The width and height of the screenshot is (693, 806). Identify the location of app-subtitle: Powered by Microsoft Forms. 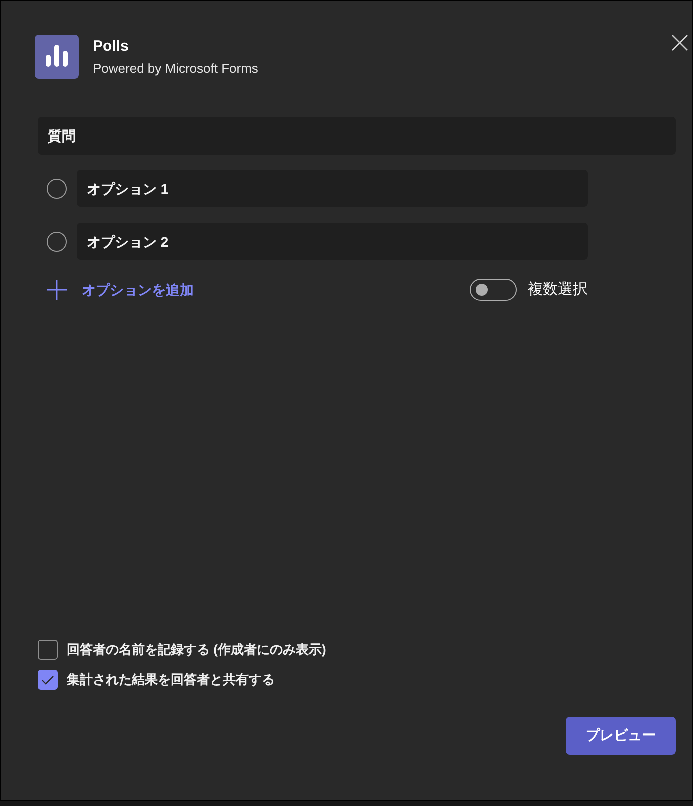
(175, 69).